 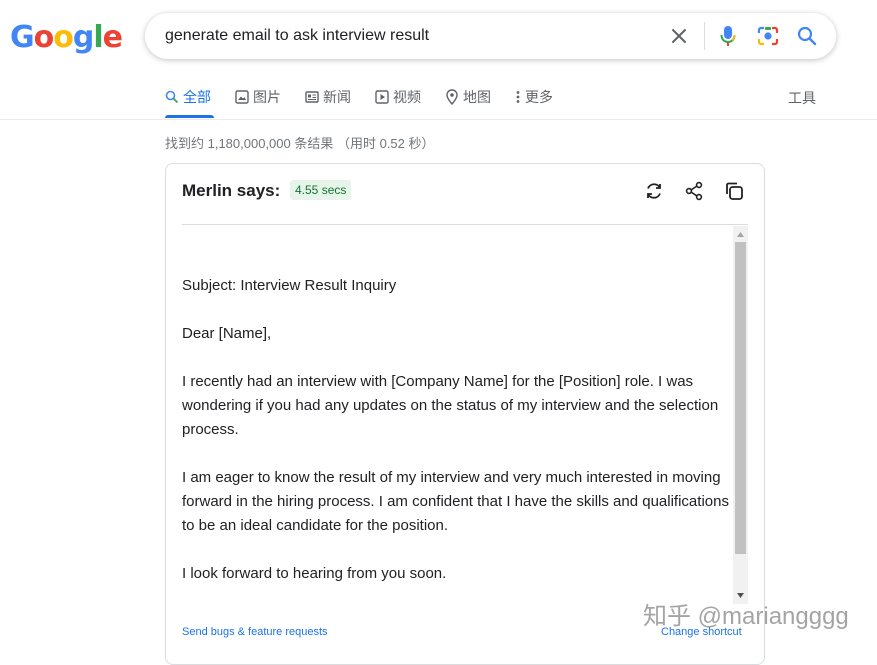 What do you see at coordinates (740, 398) in the screenshot?
I see `scroll-thumb` at bounding box center [740, 398].